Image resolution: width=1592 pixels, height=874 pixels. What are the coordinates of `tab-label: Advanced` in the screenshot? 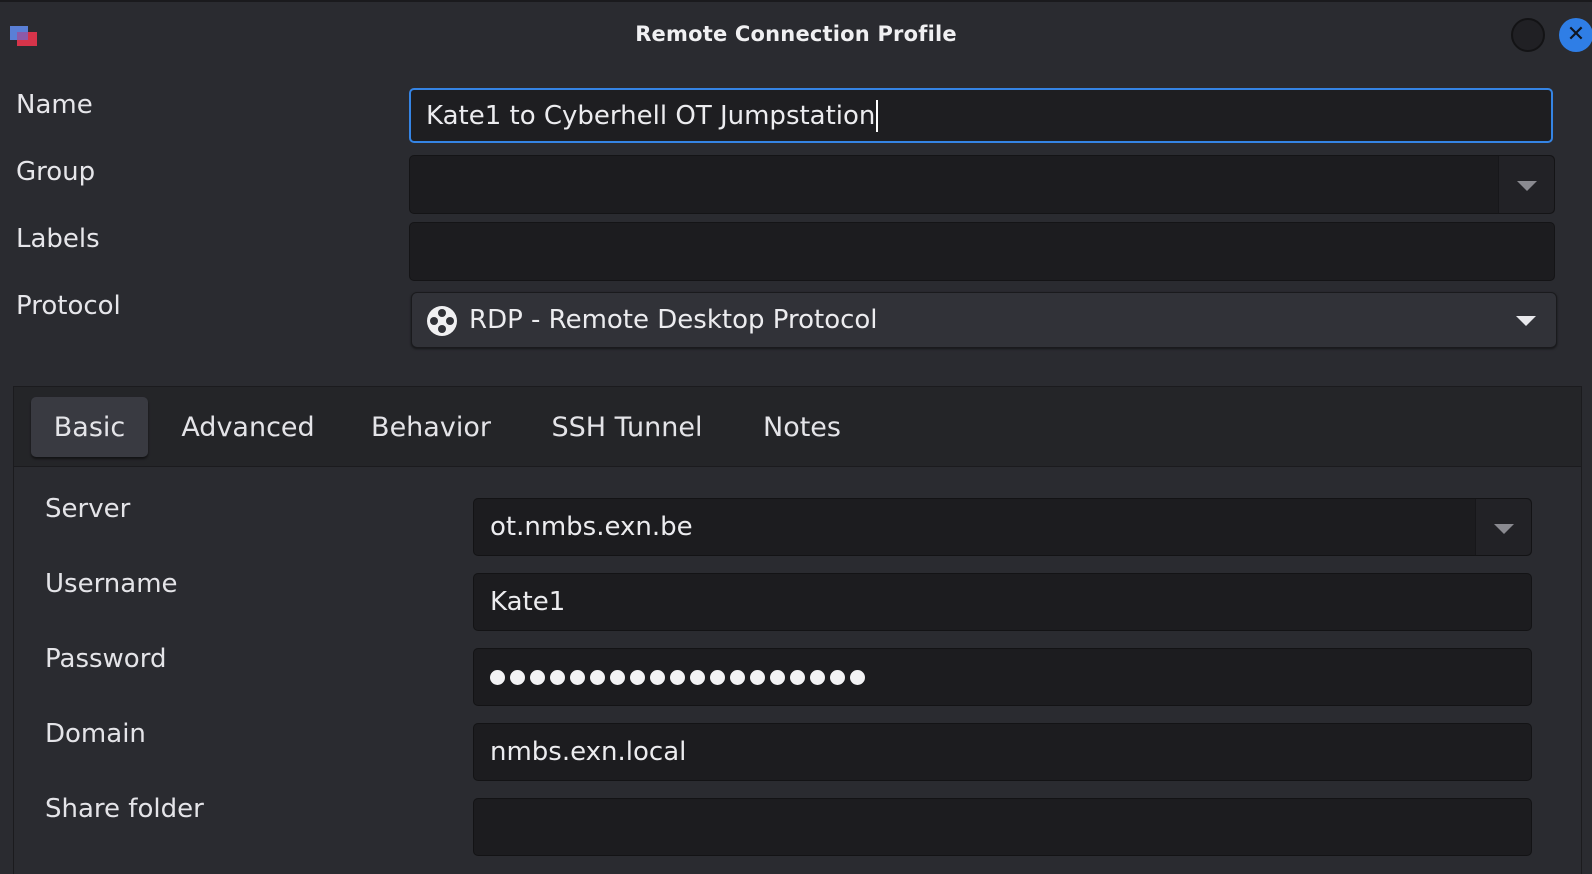 It's located at (248, 427).